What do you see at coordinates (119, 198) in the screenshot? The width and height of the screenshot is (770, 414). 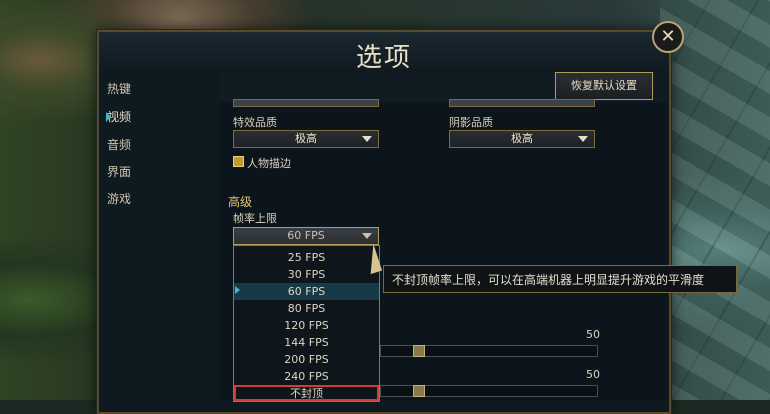 I see `sidebar-item-game: 游戏` at bounding box center [119, 198].